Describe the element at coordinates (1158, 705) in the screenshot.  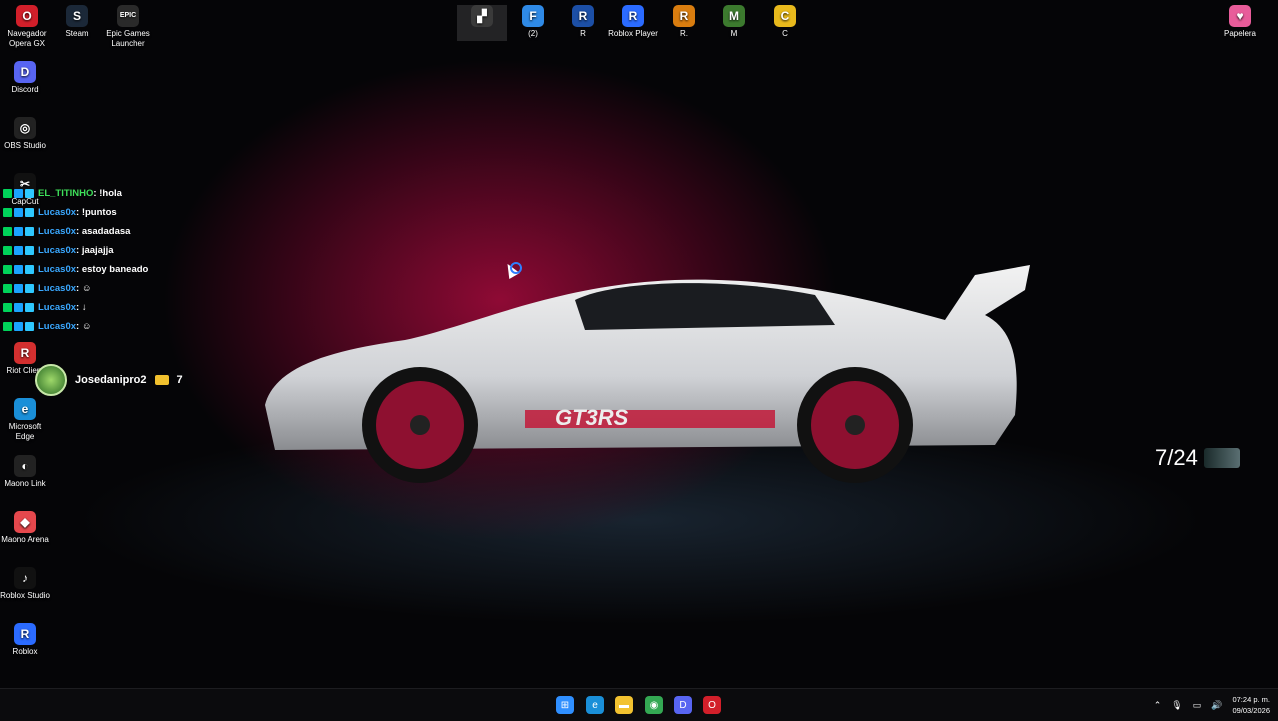
I see `chevron-up-icon: ⌃` at that location.